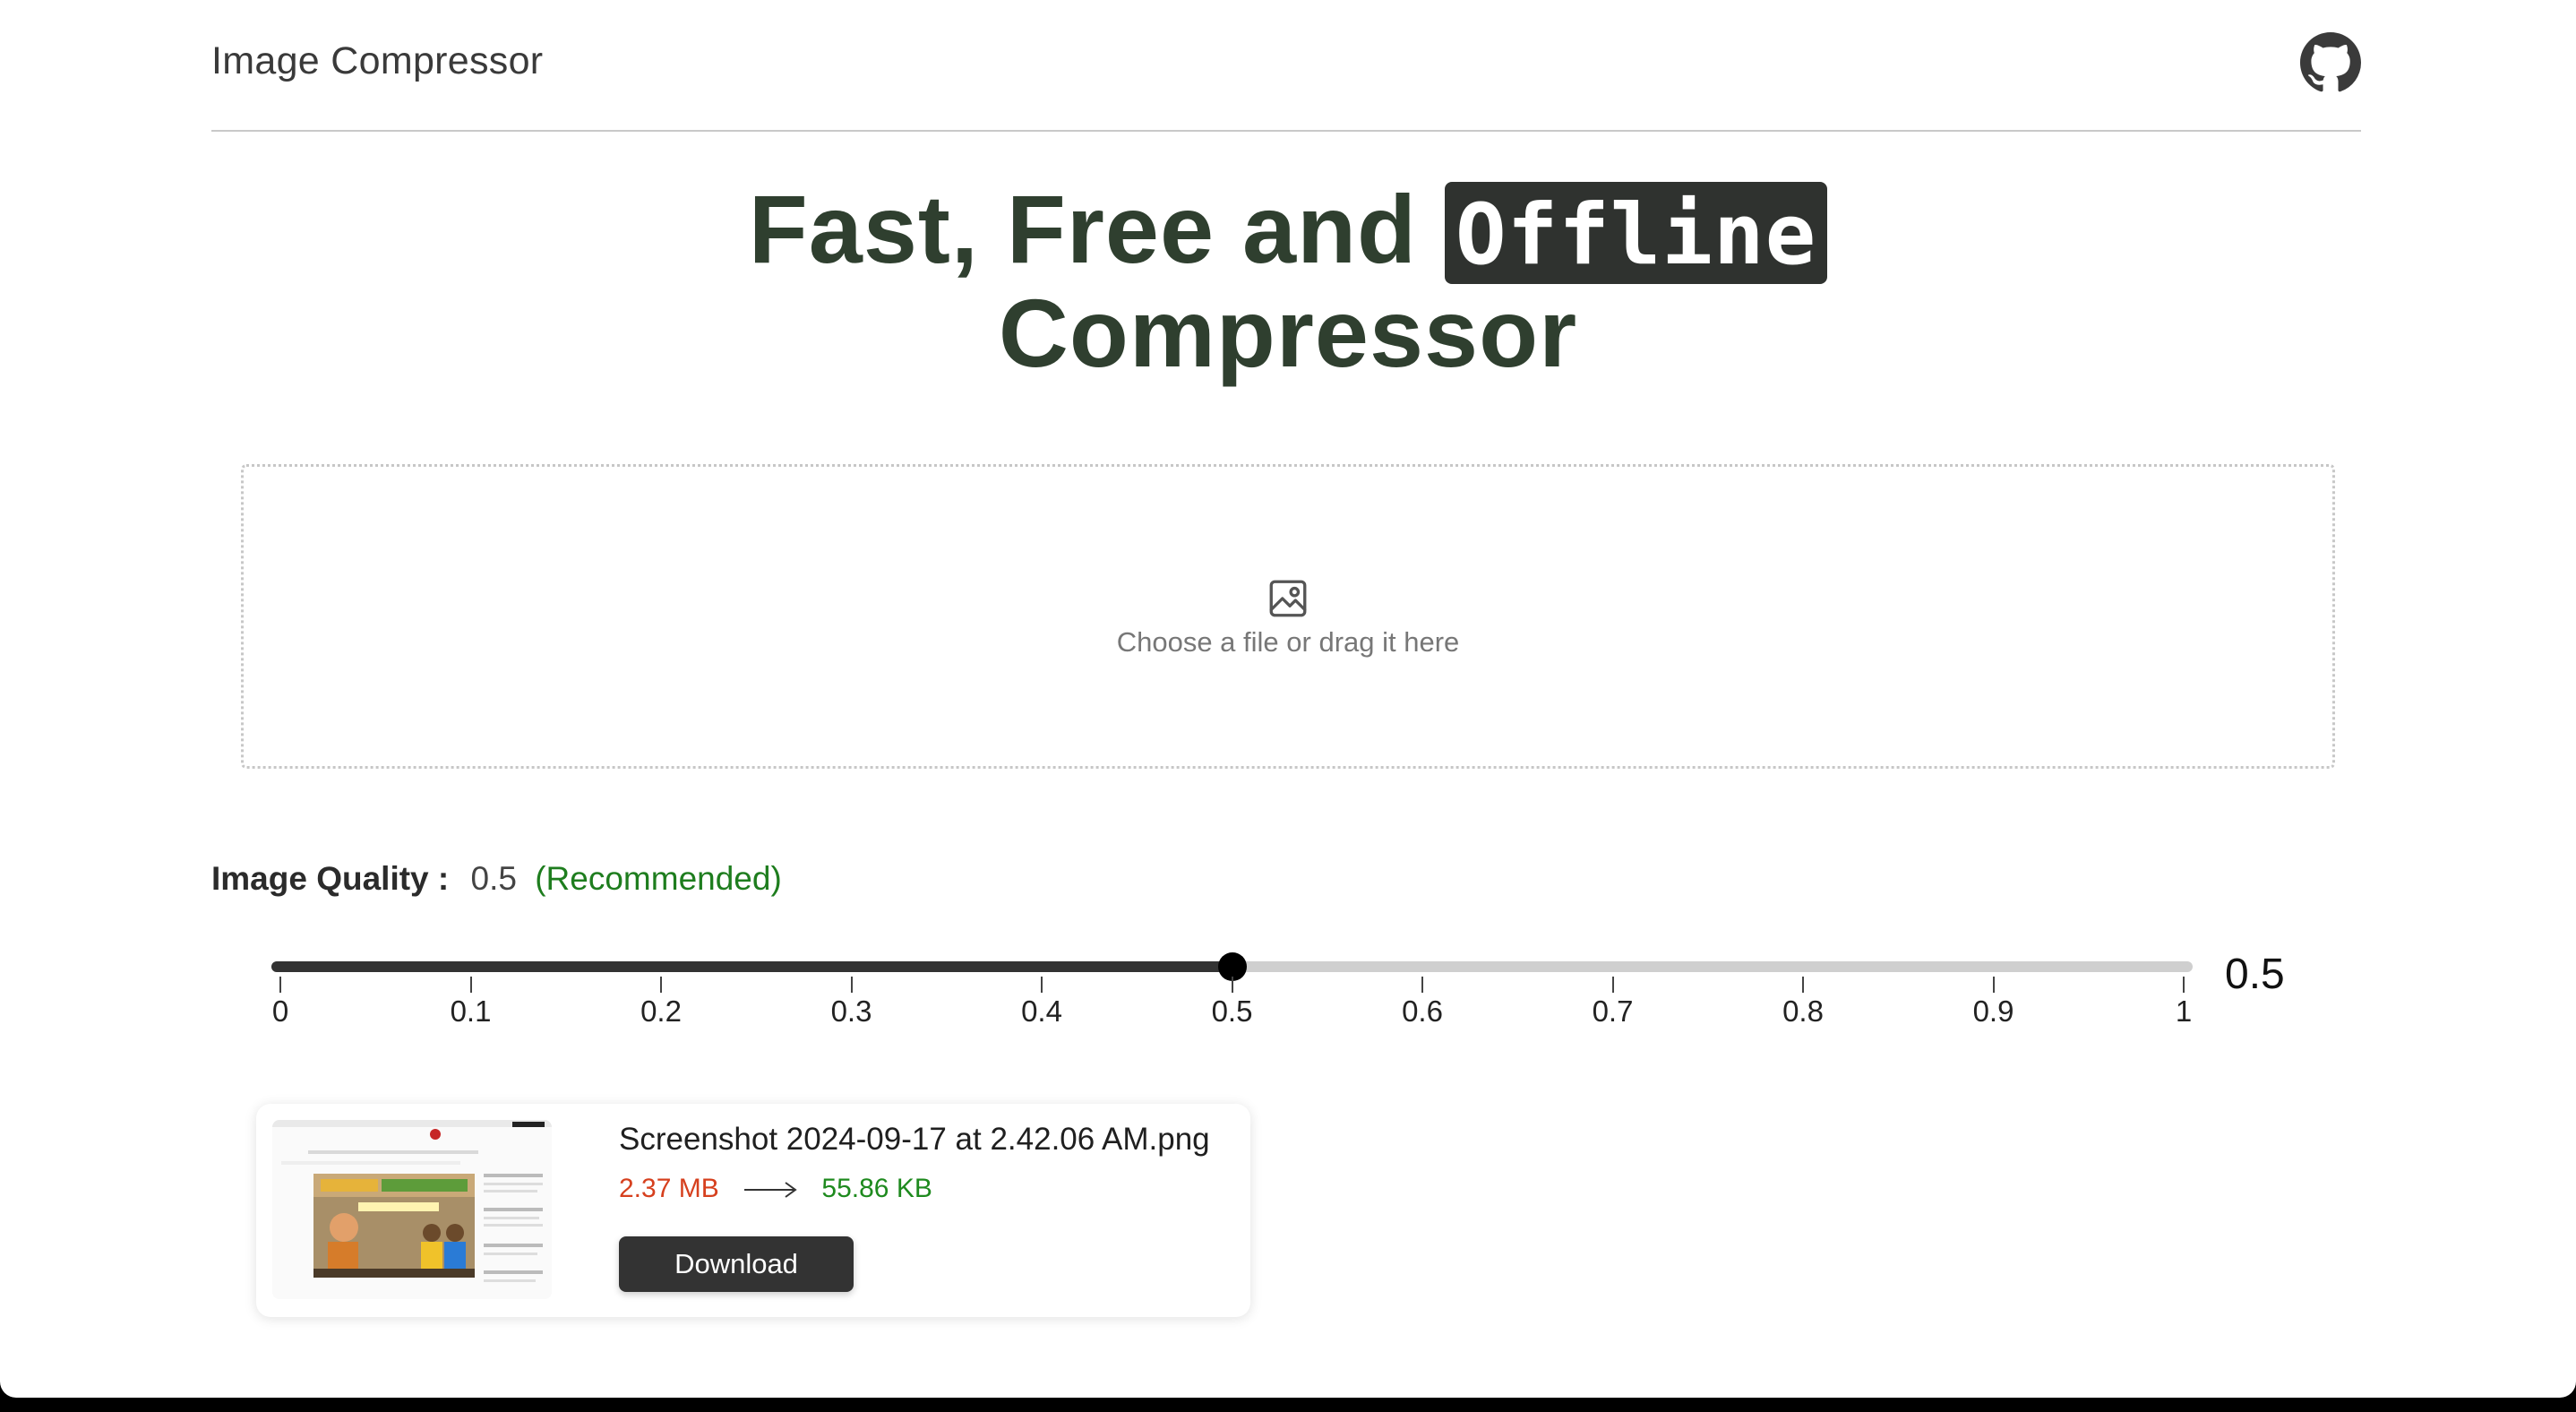  What do you see at coordinates (1286, 66) in the screenshot?
I see `header: Image Compressor` at bounding box center [1286, 66].